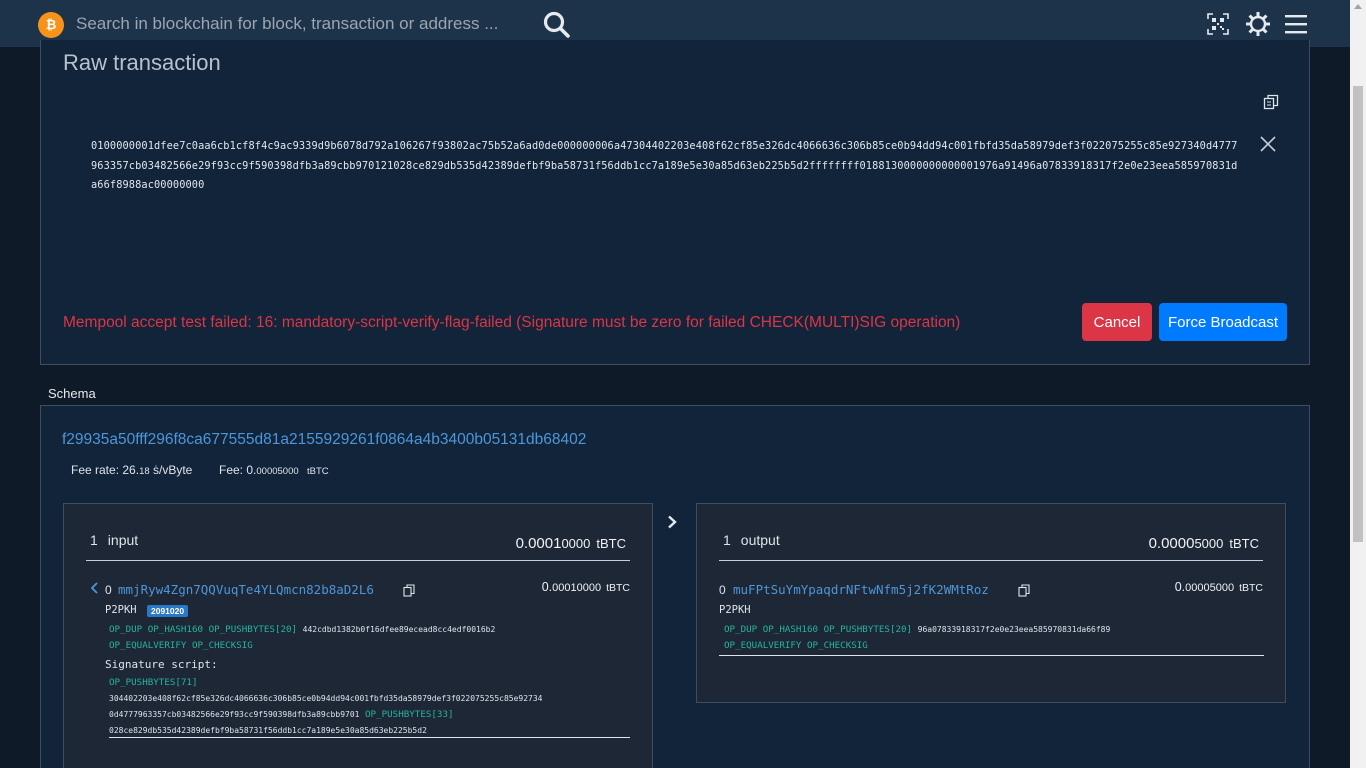 The image size is (1366, 768). I want to click on chevron-right-icon, so click(672, 522).